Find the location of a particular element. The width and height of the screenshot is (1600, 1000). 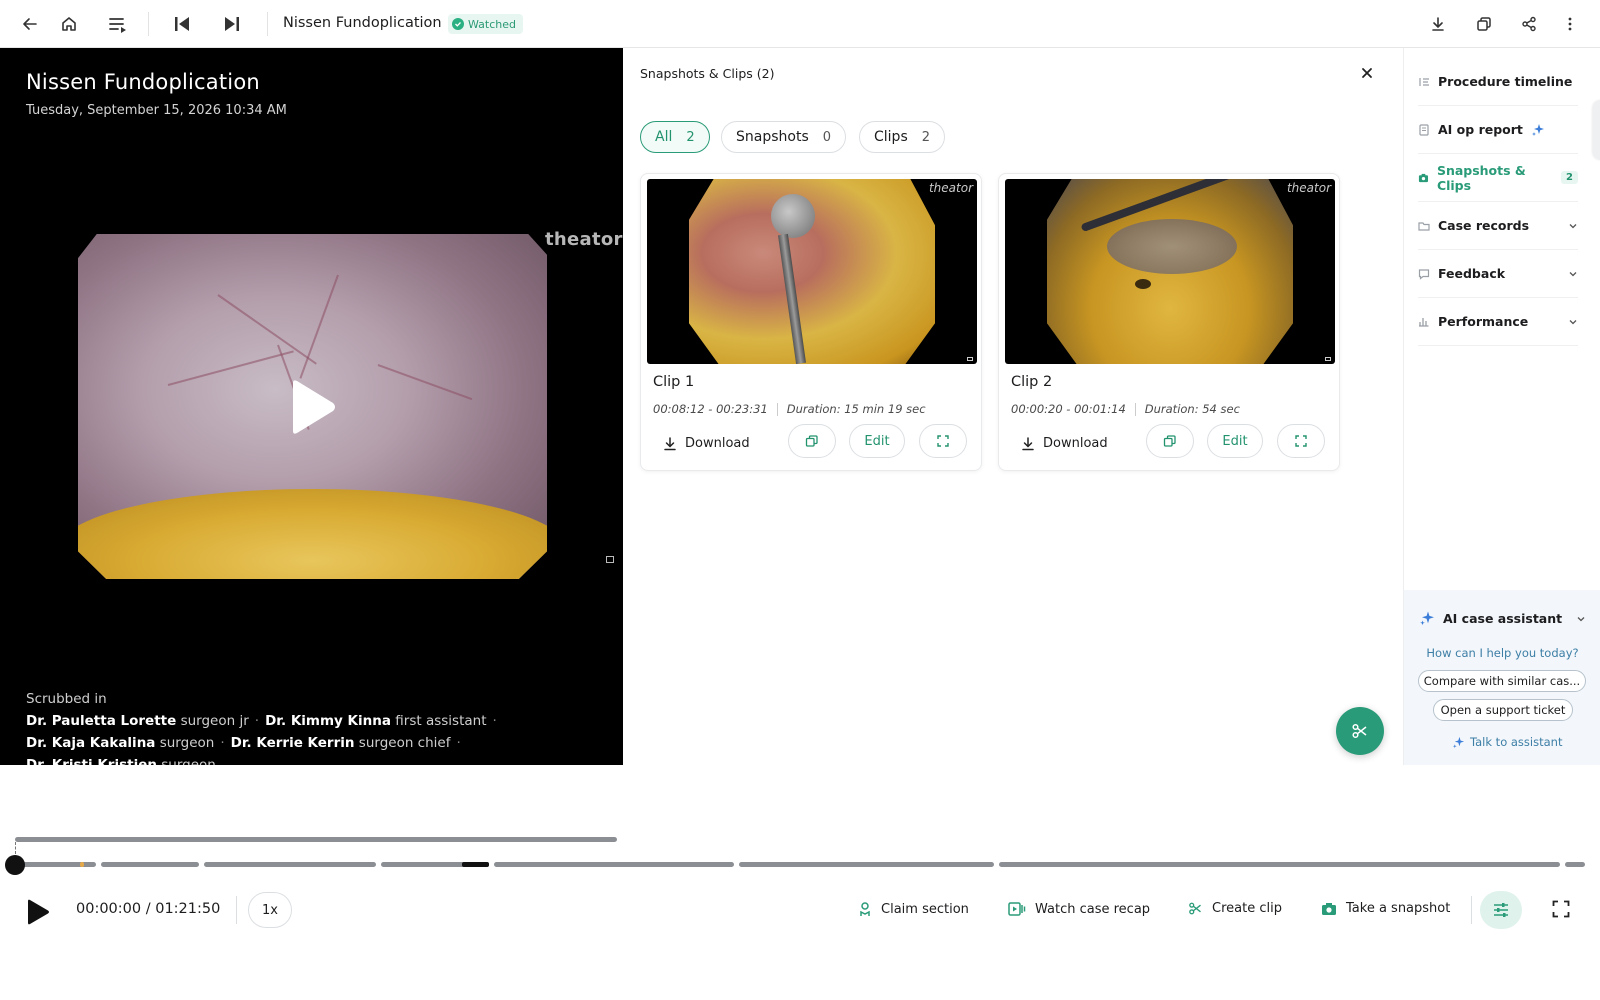

watch-case-recap-button: Watch case recap is located at coordinates (1079, 909).